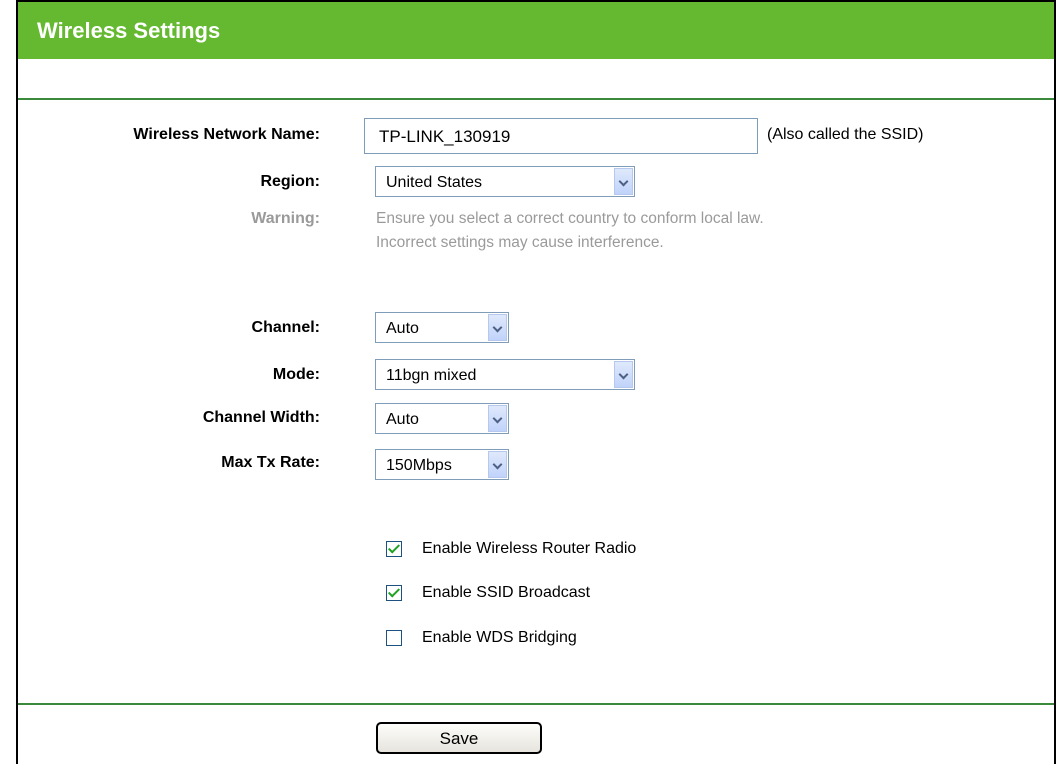 The image size is (1058, 764). I want to click on warning-label: Warning:, so click(285, 218).